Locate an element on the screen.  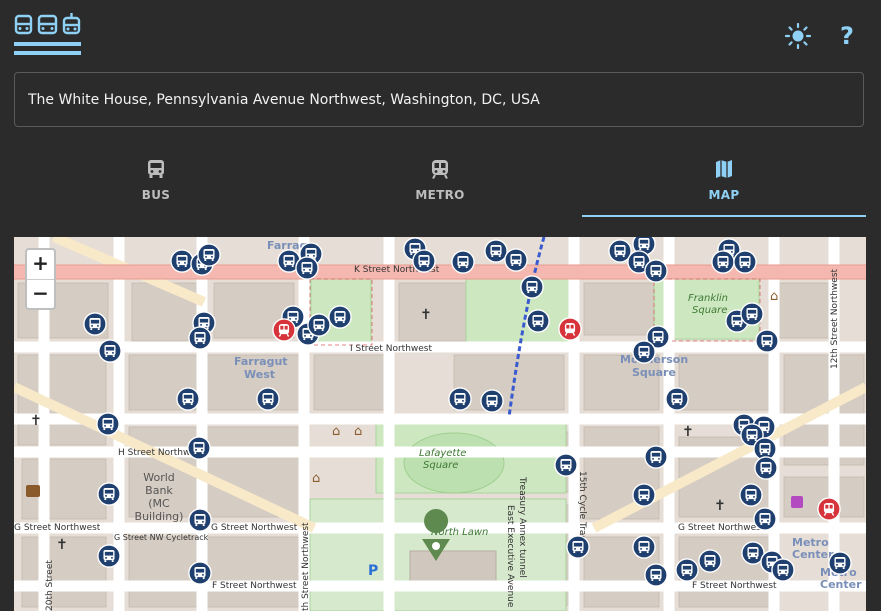
shop-icon is located at coordinates (797, 502).